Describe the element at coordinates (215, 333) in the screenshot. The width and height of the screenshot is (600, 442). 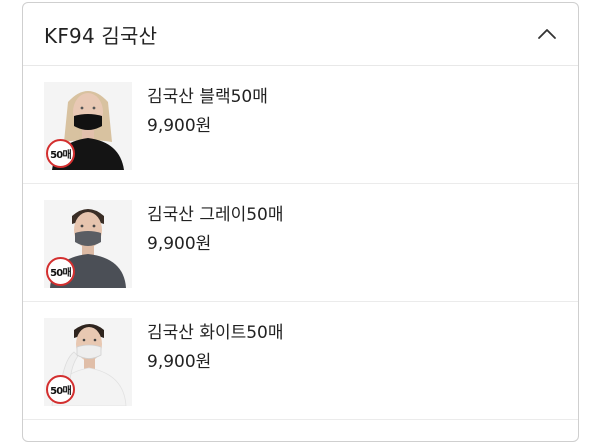
I see `product-name: 김국산 화이트50매` at that location.